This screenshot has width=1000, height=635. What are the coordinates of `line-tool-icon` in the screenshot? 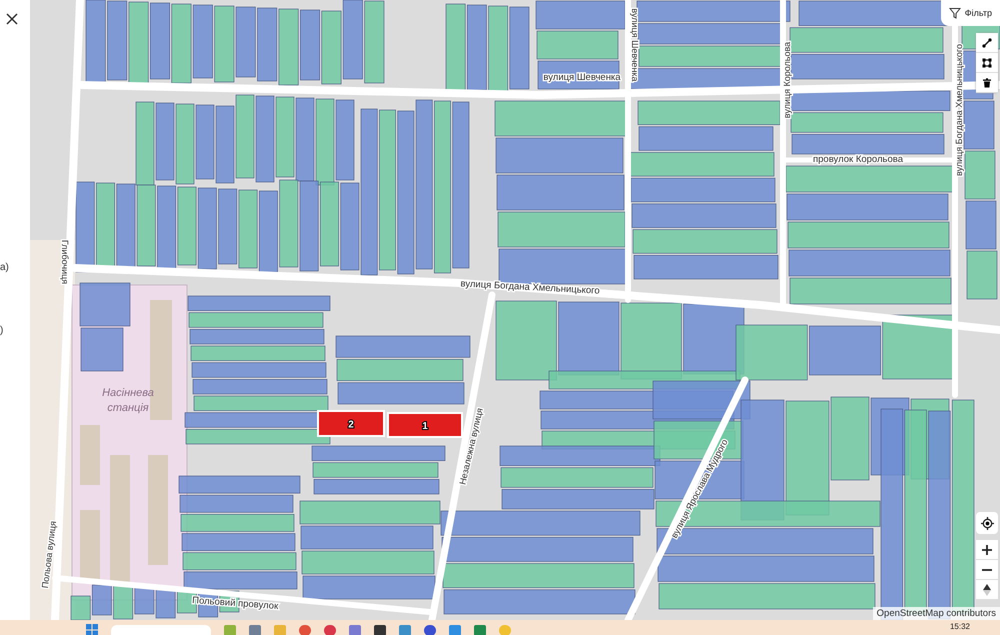 It's located at (987, 43).